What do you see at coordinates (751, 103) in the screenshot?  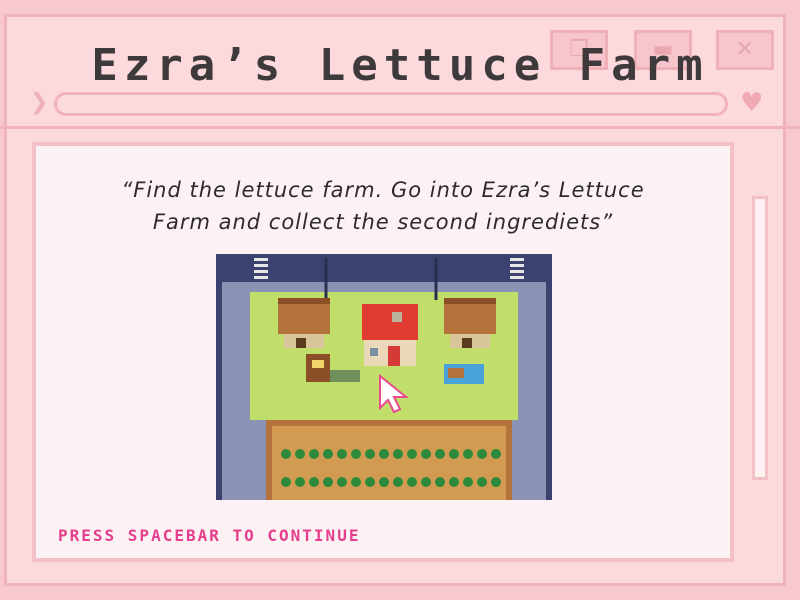 I see `heart-icon: ♥` at bounding box center [751, 103].